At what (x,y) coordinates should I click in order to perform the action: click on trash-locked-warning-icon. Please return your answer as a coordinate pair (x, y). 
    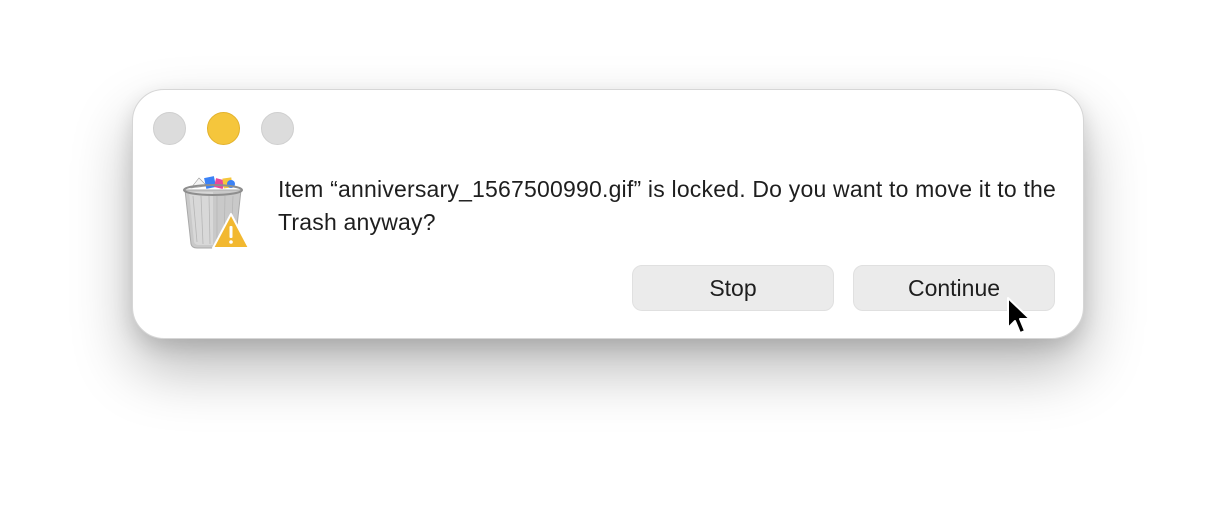
    Looking at the image, I should click on (216, 212).